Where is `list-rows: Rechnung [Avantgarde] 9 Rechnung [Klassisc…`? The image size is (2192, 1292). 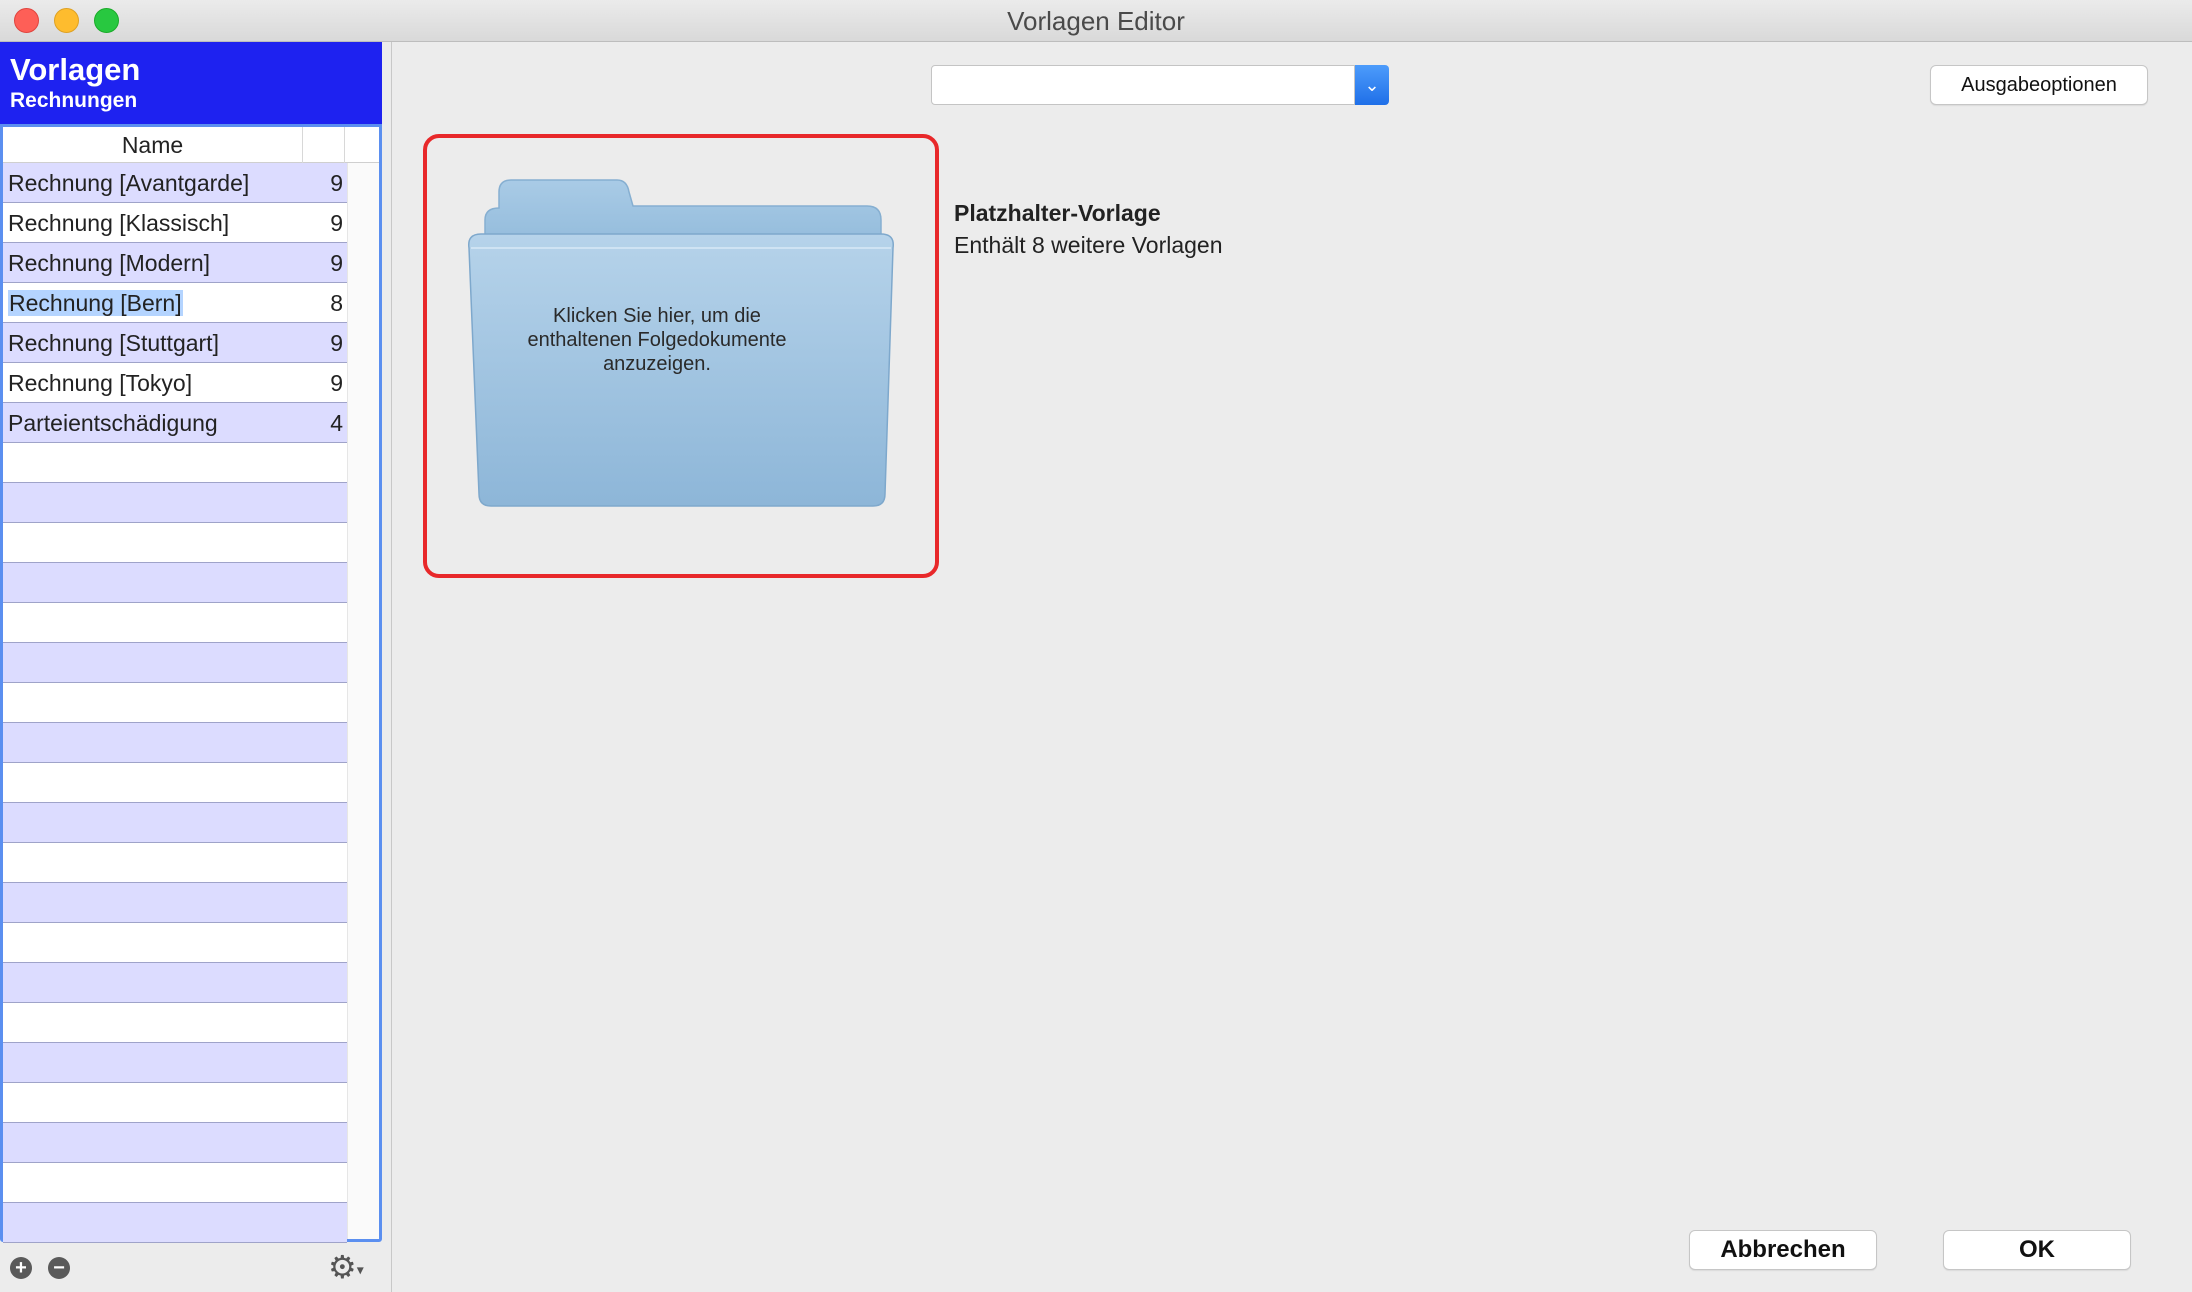
list-rows: Rechnung [Avantgarde] 9 Rechnung [Klassisc… is located at coordinates (175, 703).